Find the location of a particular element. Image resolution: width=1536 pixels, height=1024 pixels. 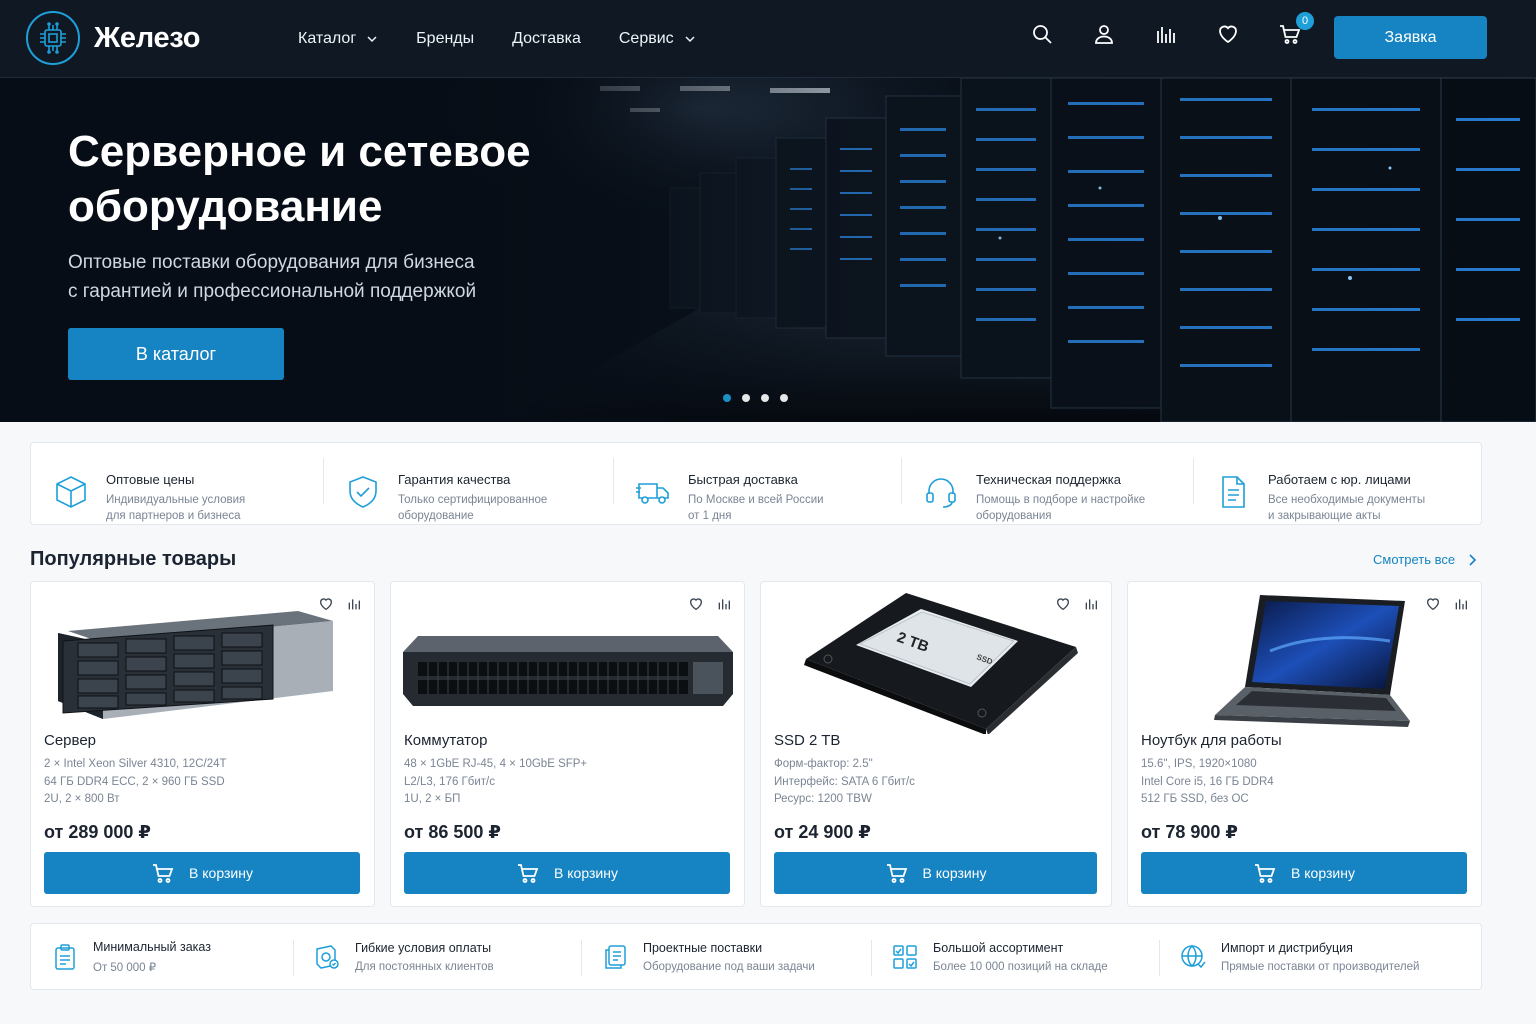

shield-check-icon is located at coordinates (363, 492).